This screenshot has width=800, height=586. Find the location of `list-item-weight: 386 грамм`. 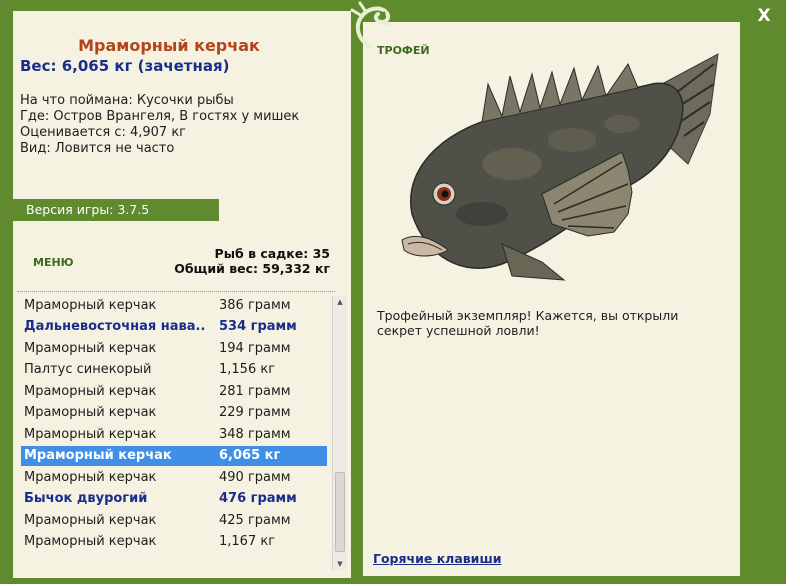

list-item-weight: 386 грамм is located at coordinates (255, 305).